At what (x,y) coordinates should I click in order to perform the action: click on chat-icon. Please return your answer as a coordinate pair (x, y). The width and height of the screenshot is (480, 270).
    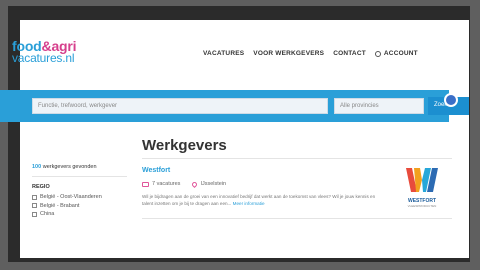
    Looking at the image, I should click on (451, 100).